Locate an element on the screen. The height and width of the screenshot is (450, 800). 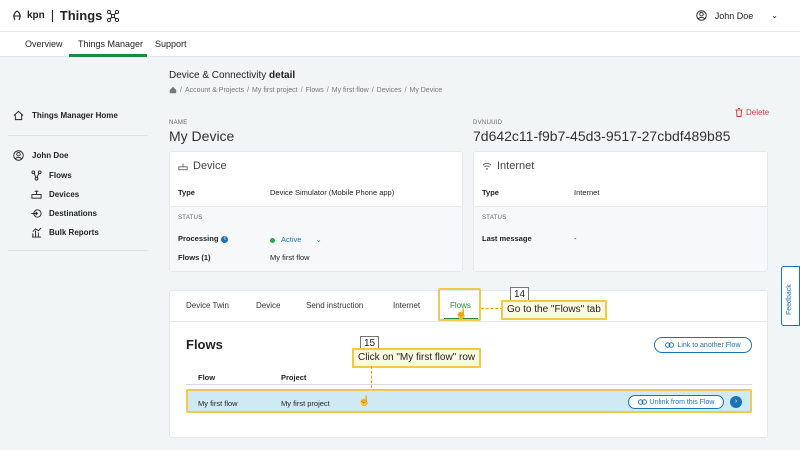
page-title: Device & Connectivity detail is located at coordinates (232, 75).